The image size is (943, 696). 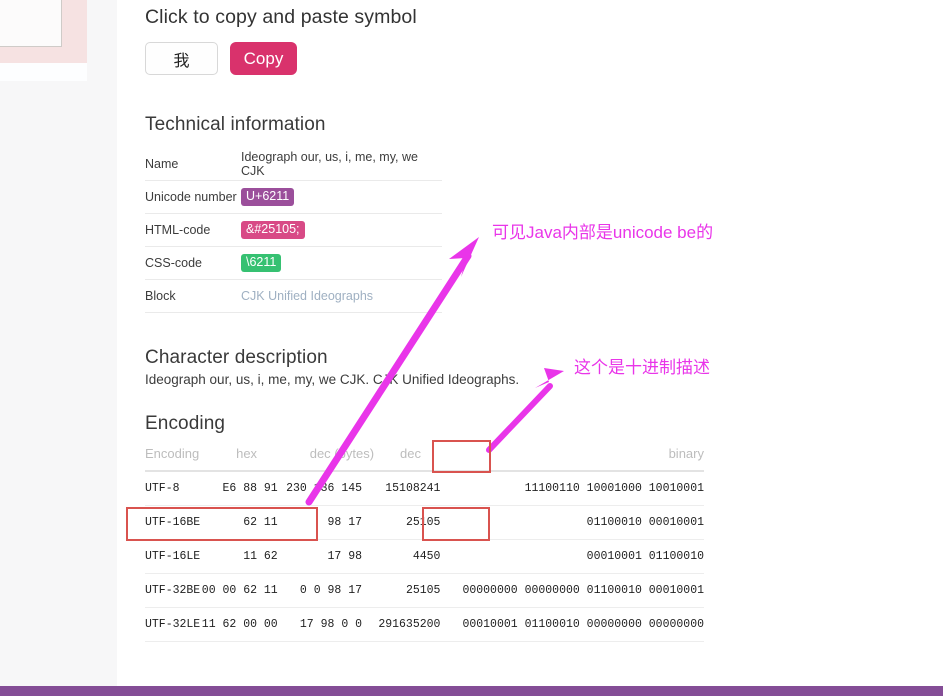 I want to click on table-row: Block CJK Unified Ideographs, so click(x=293, y=296).